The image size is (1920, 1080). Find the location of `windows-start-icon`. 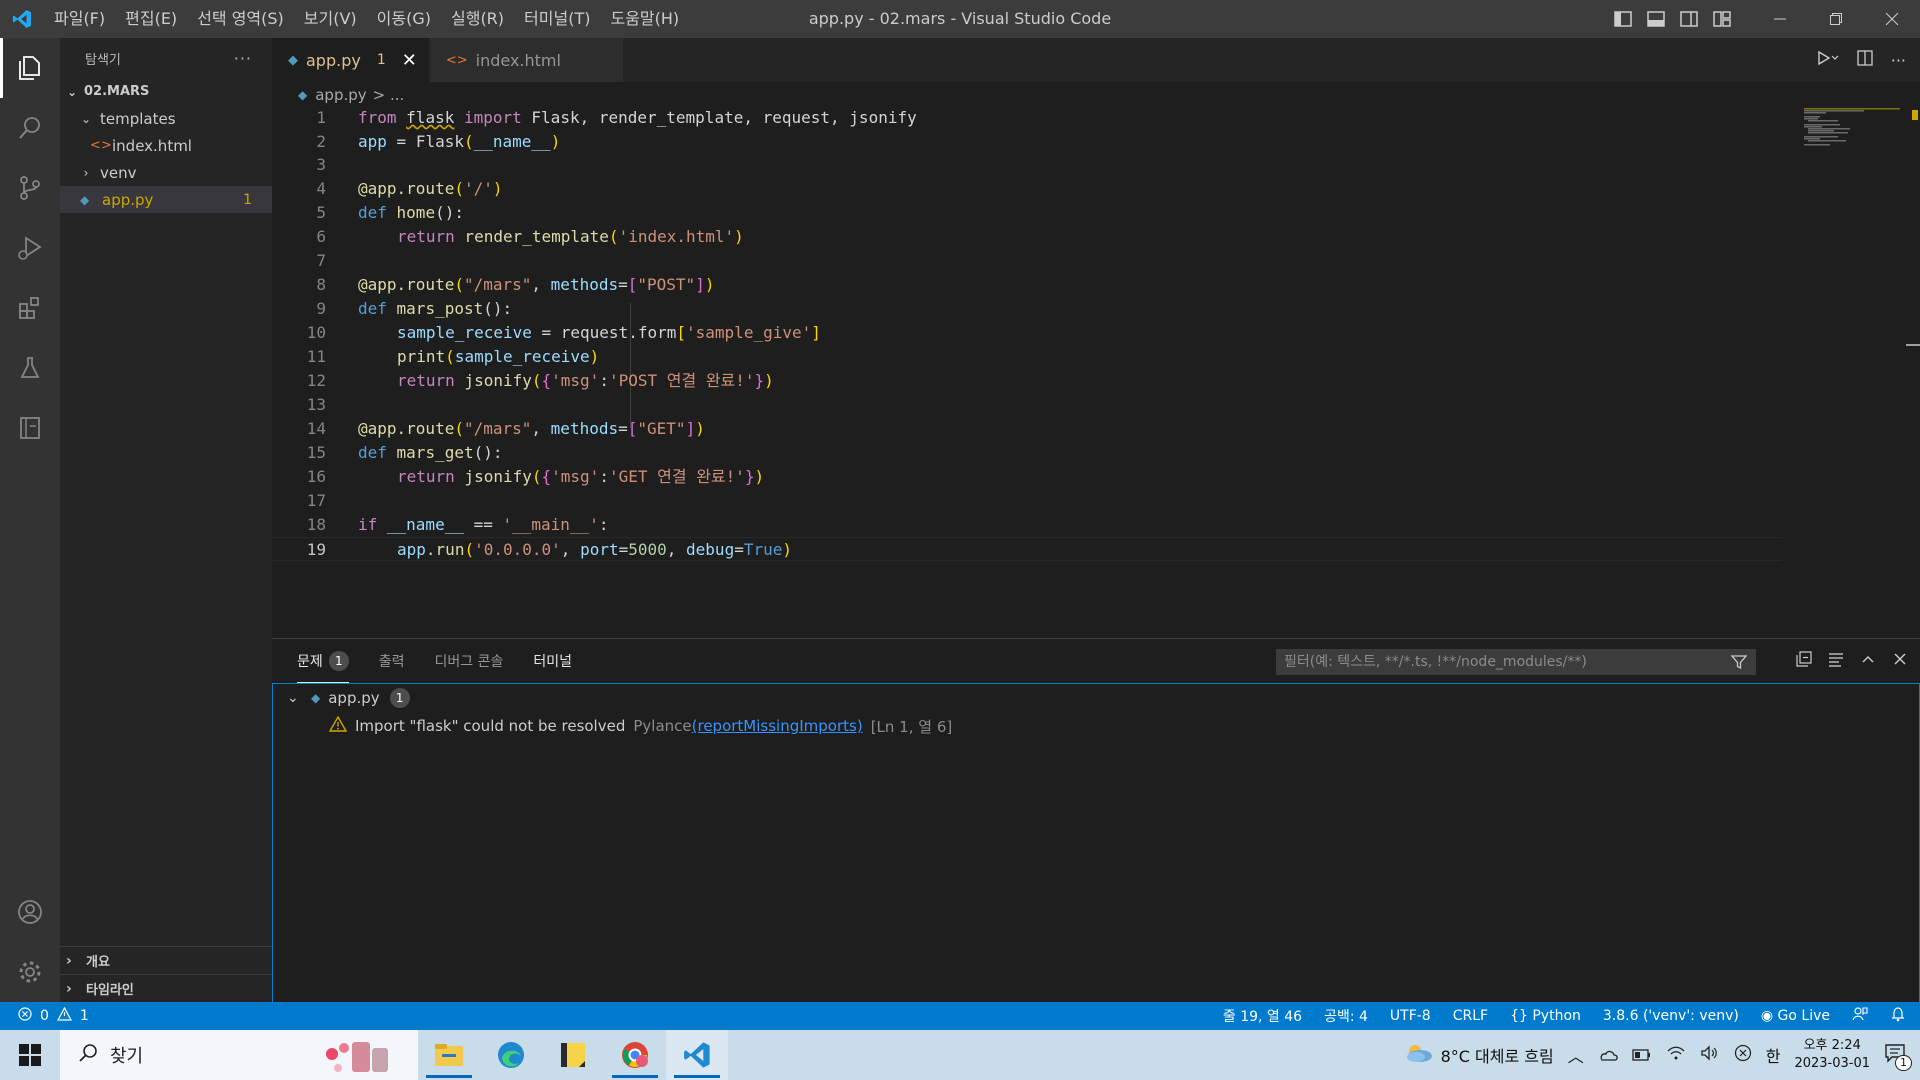

windows-start-icon is located at coordinates (30, 1055).